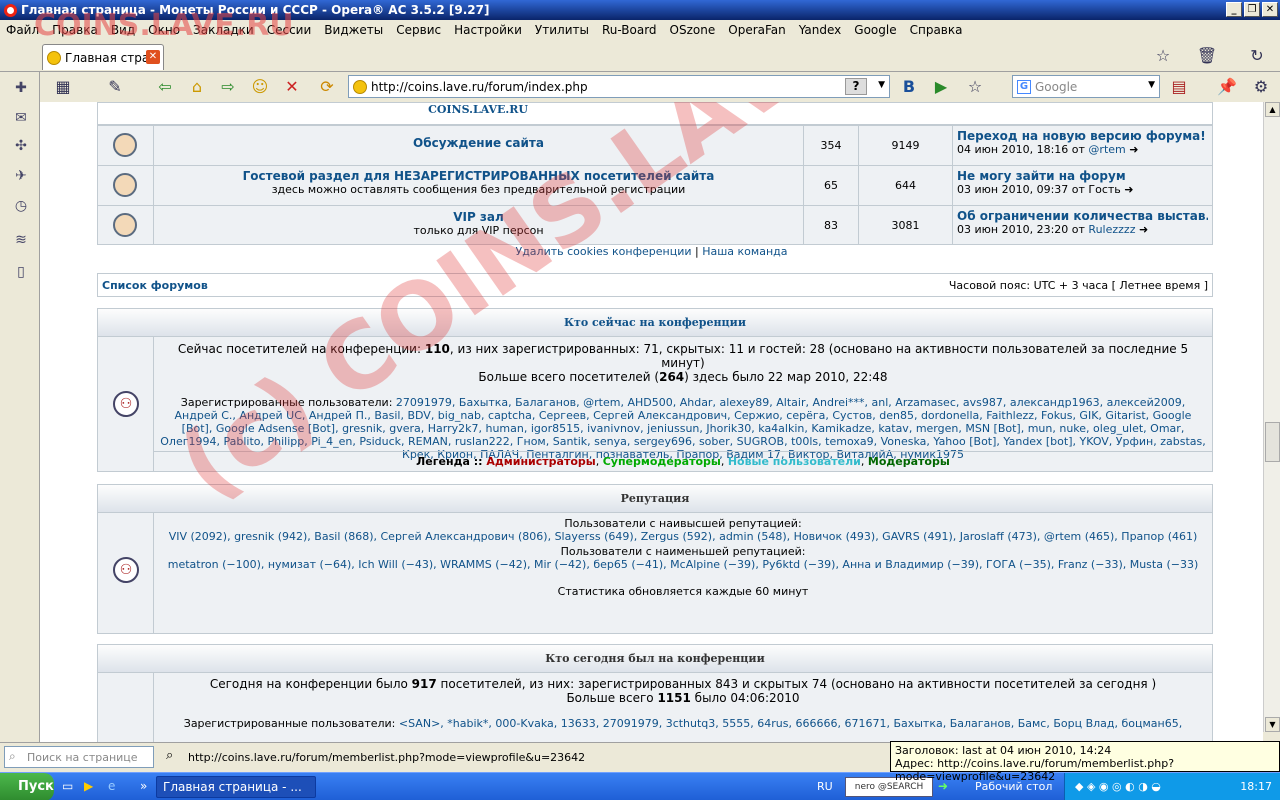 Image resolution: width=1280 pixels, height=800 pixels. I want to click on forum-read-icon, so click(125, 145).